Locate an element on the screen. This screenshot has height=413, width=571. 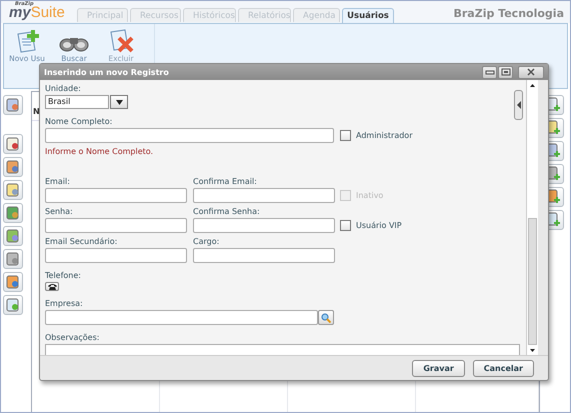
company-name: BraZip Tecnologia is located at coordinates (509, 13).